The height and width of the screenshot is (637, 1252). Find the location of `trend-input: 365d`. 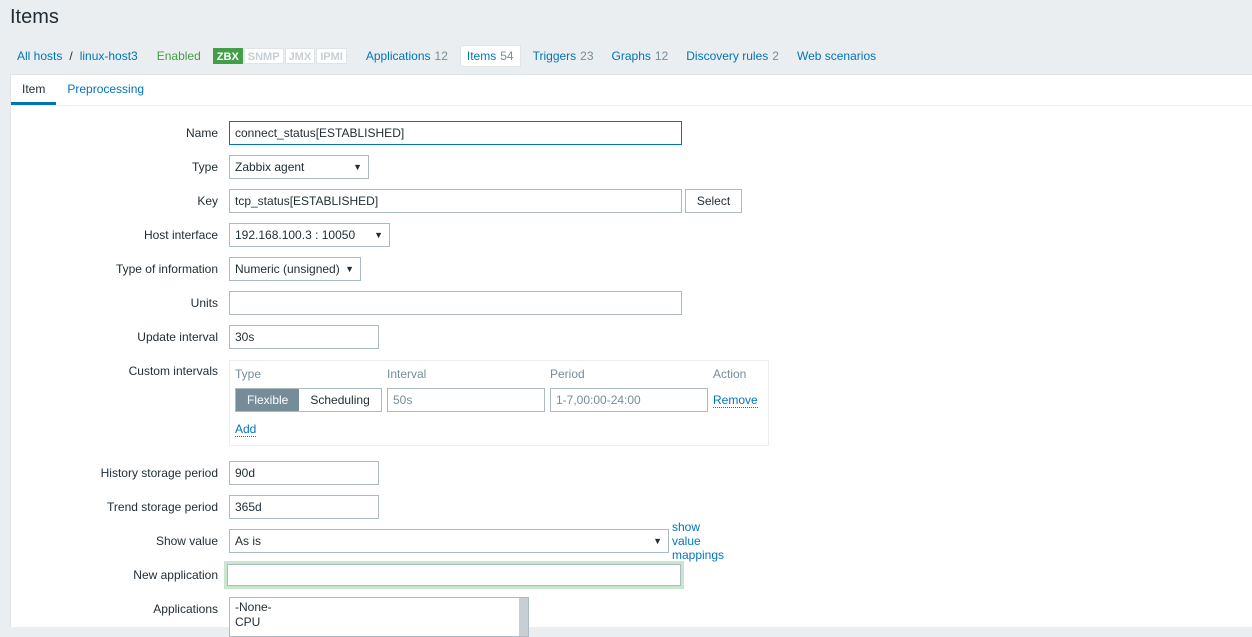

trend-input: 365d is located at coordinates (304, 507).